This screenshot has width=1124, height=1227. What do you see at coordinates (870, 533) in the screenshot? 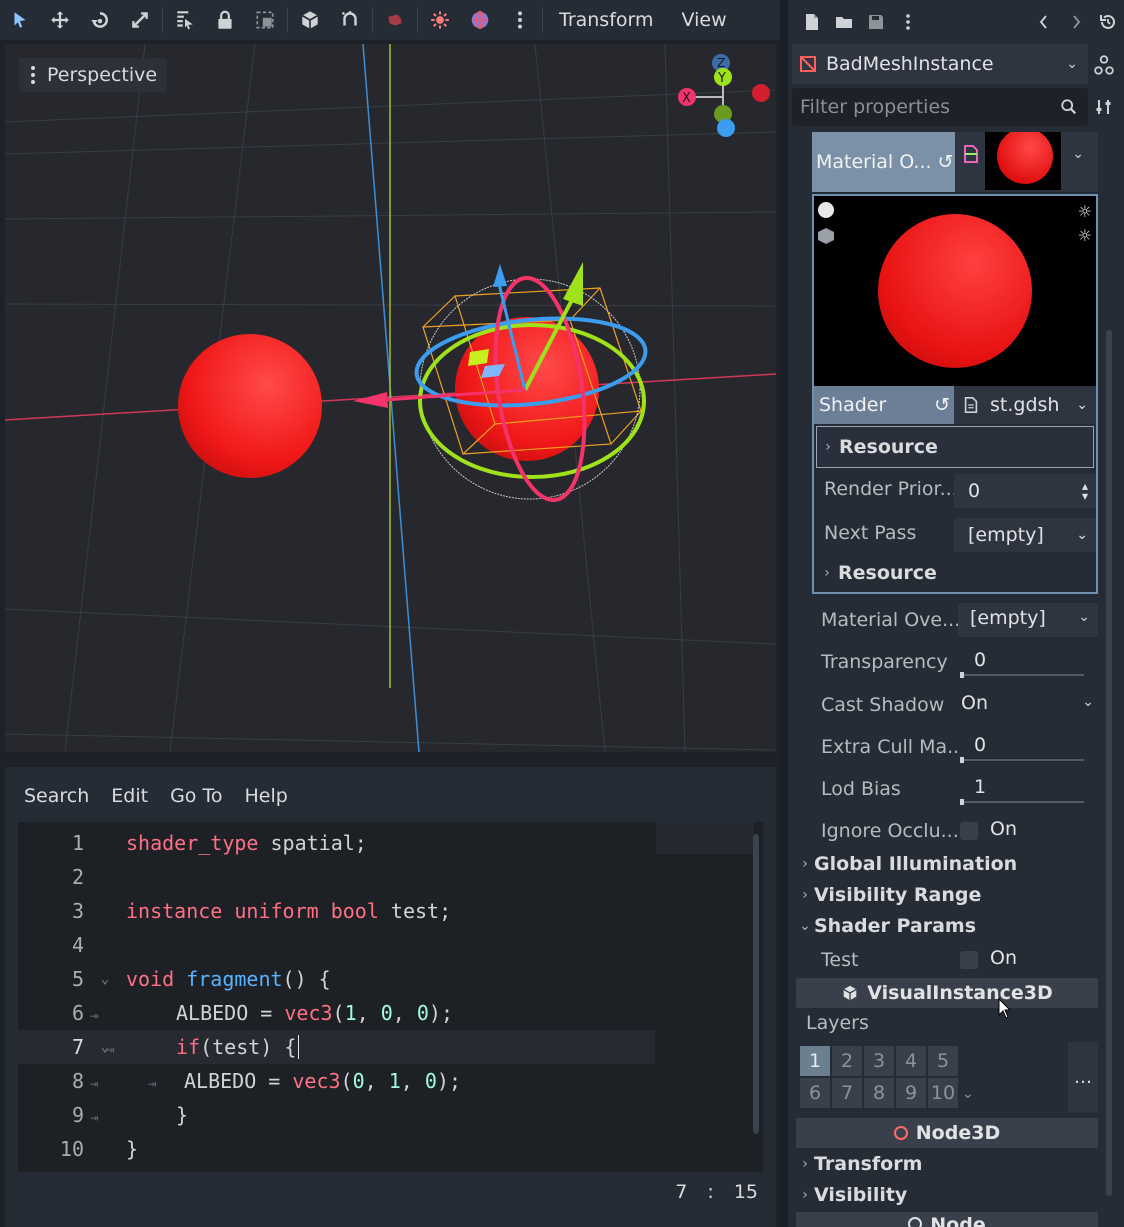
I see `next-pass-label: Next Pass` at bounding box center [870, 533].